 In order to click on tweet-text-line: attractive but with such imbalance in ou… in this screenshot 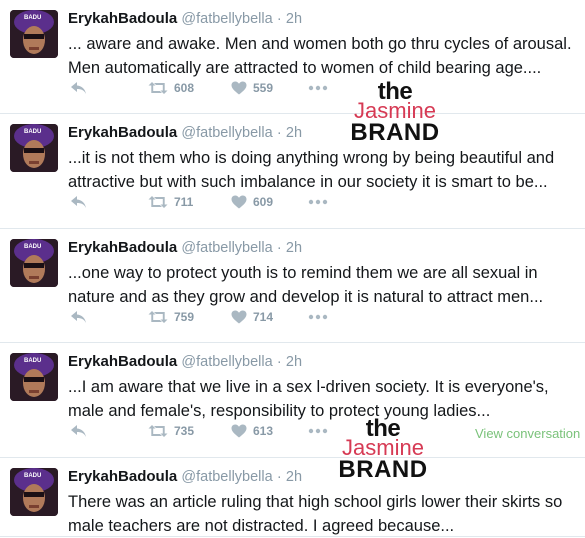, I will do `click(308, 182)`.